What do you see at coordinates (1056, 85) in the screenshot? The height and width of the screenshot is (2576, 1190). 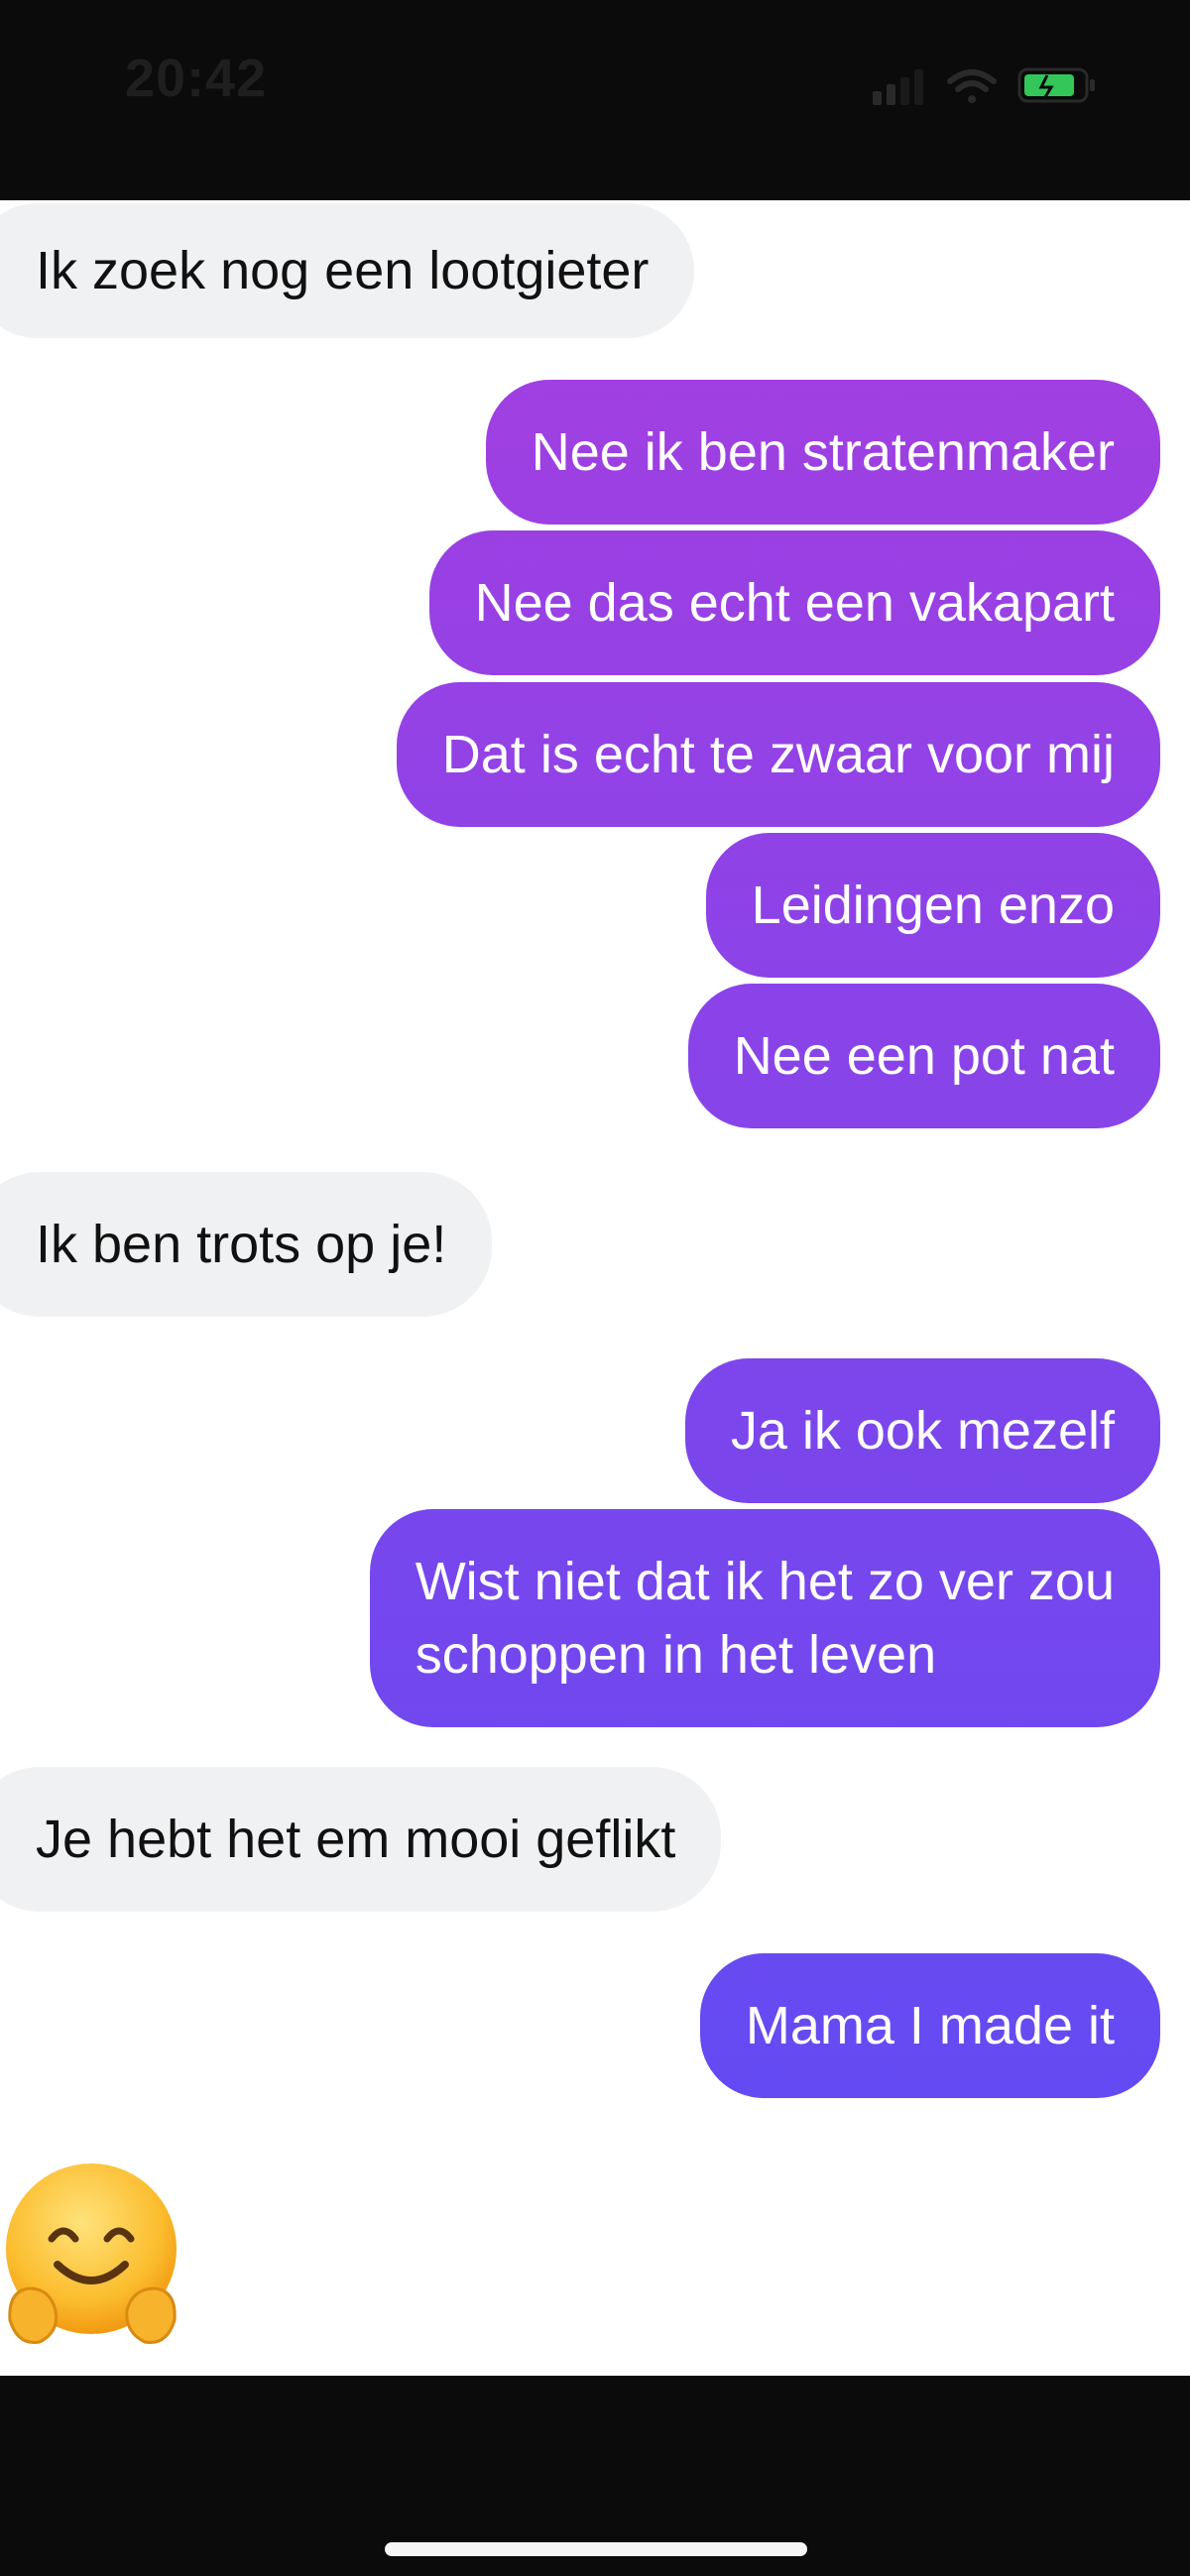 I see `battery-icon` at bounding box center [1056, 85].